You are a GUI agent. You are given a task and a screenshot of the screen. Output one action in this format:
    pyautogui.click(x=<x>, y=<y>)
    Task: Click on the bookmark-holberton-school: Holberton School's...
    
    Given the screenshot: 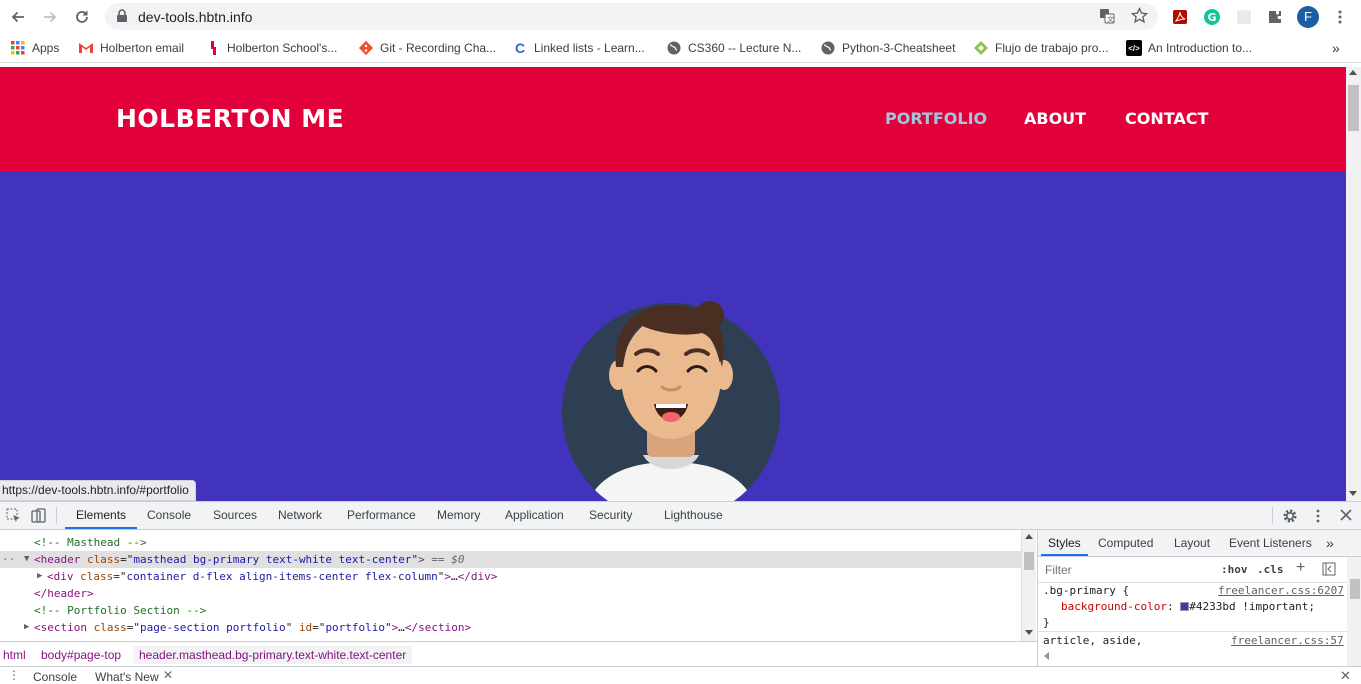 What is the action you would take?
    pyautogui.click(x=271, y=48)
    